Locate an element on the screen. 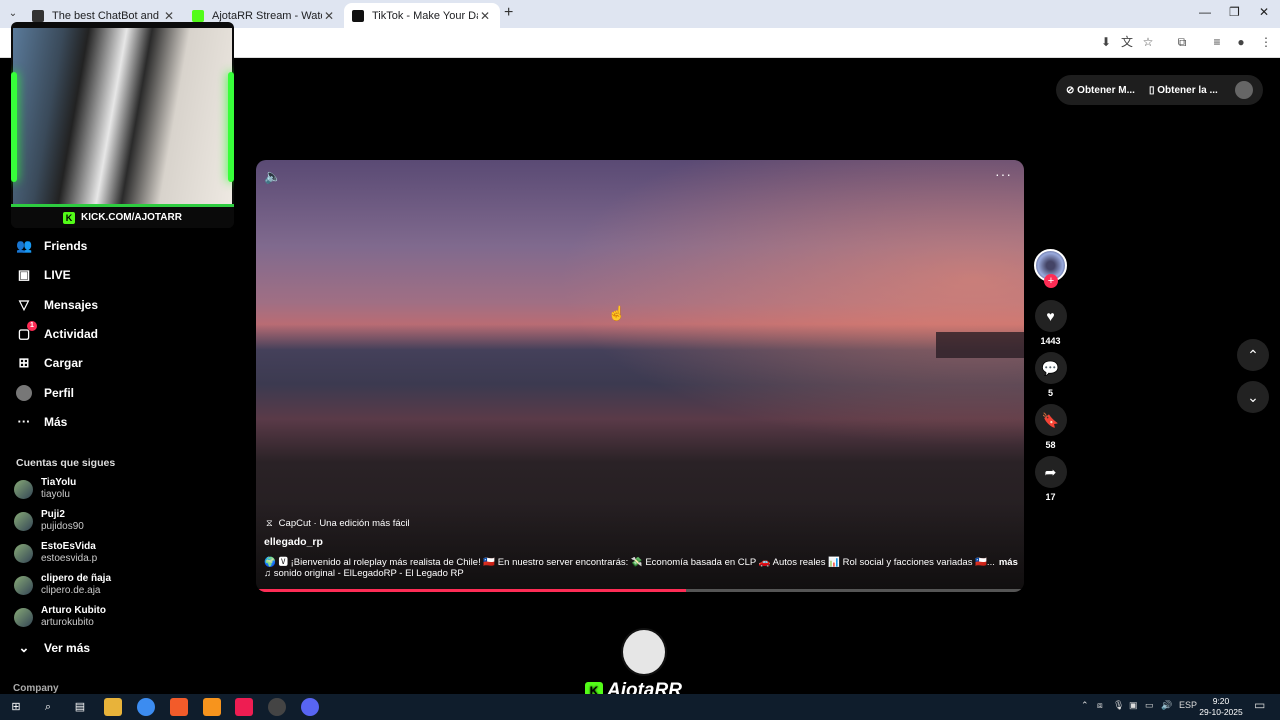 The width and height of the screenshot is (1280, 720). tab-tiktok: TikTok - Make Your Day ✕ is located at coordinates (422, 15).